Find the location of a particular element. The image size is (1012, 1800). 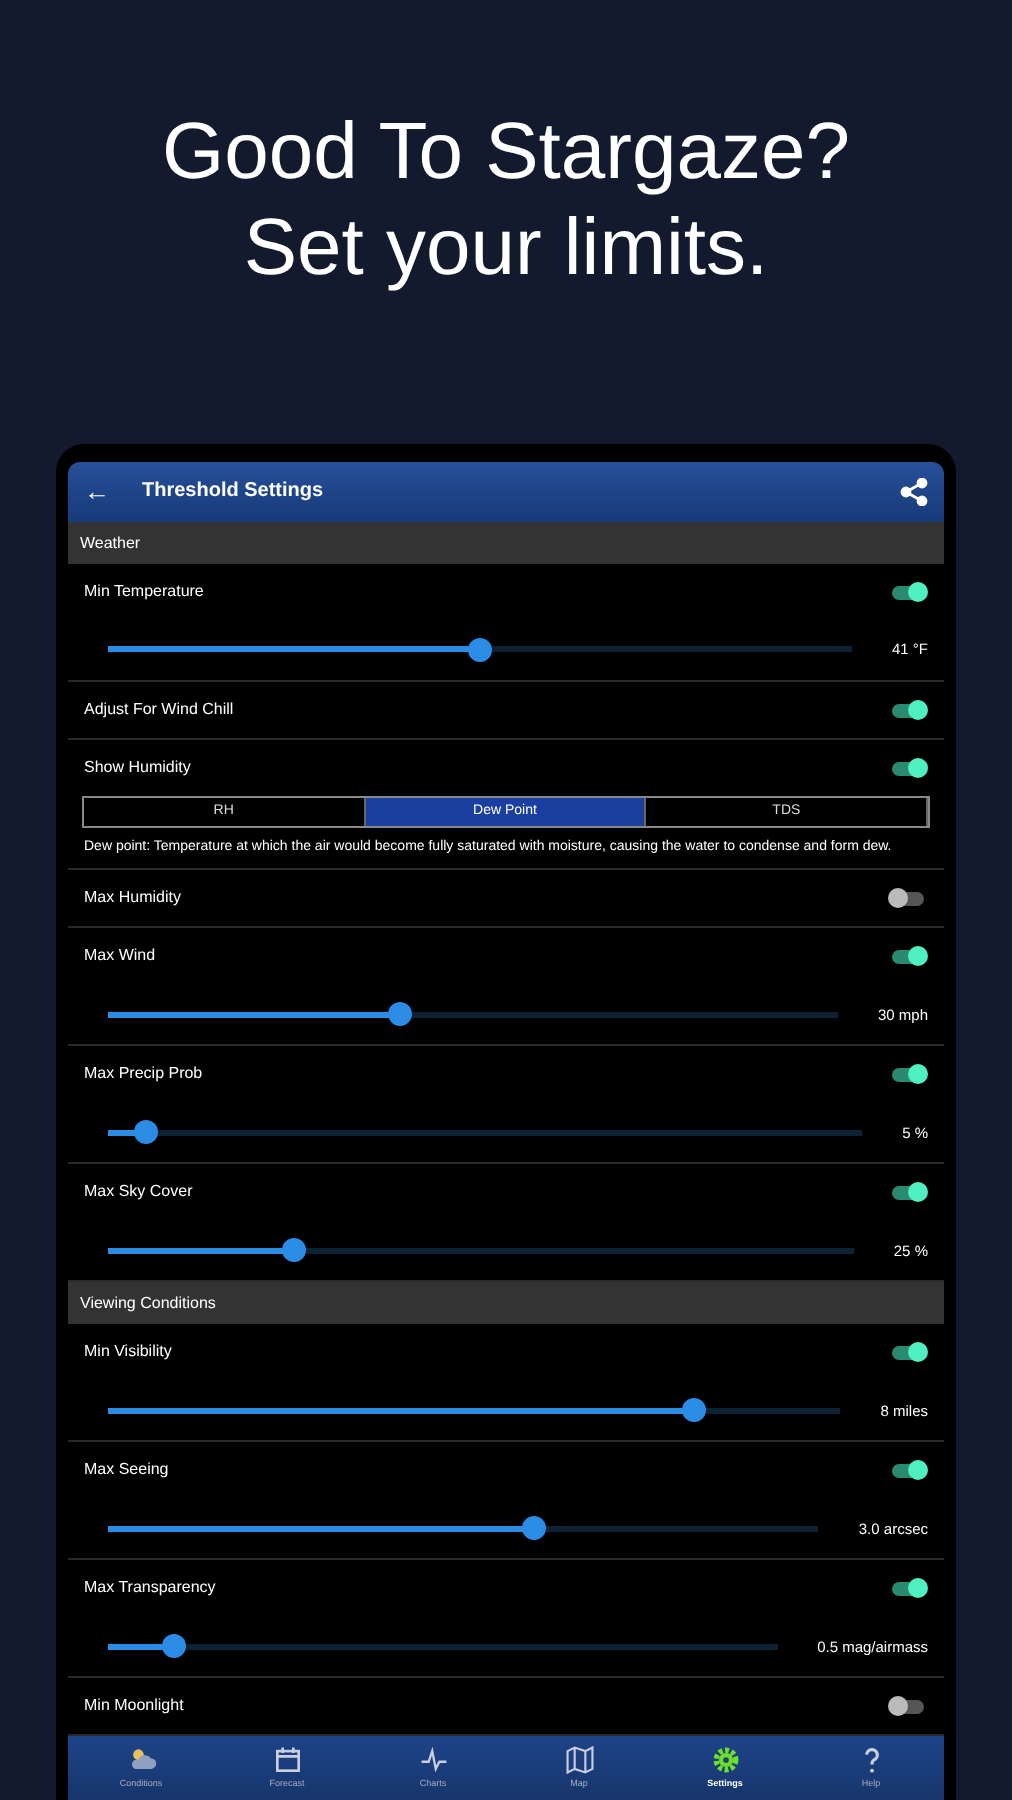

setting-label: Max Humidity is located at coordinates (133, 898).